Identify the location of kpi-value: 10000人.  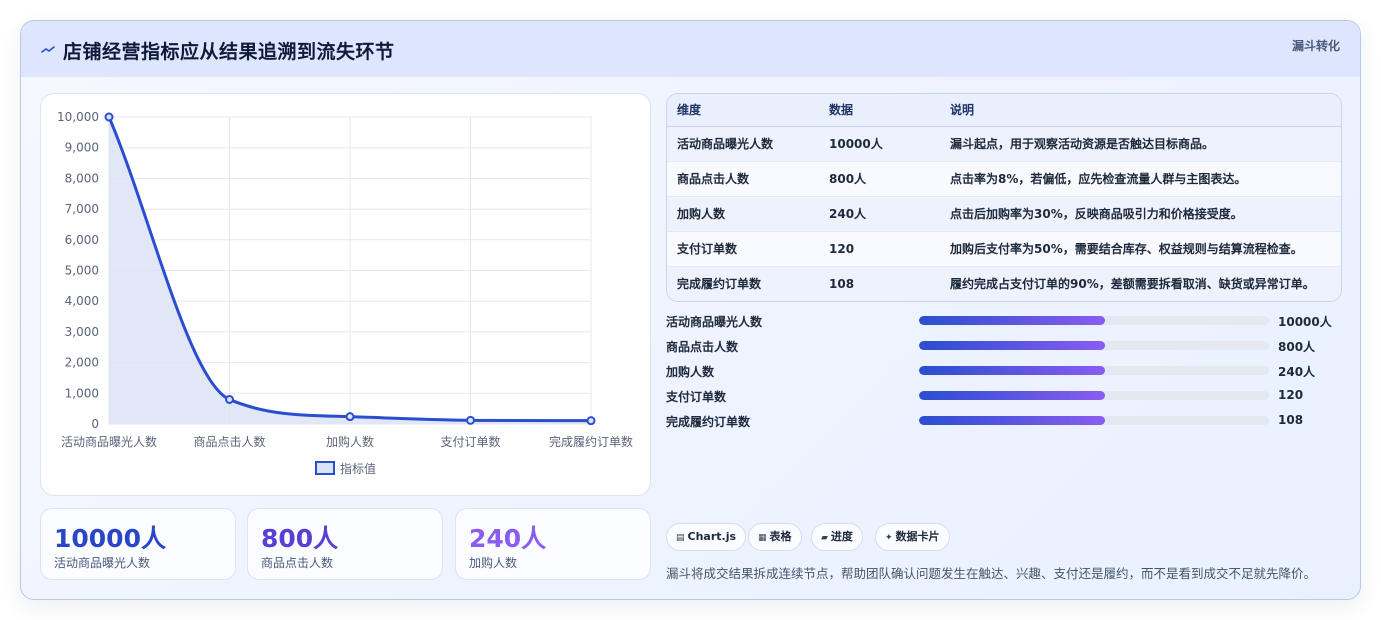
(110, 538).